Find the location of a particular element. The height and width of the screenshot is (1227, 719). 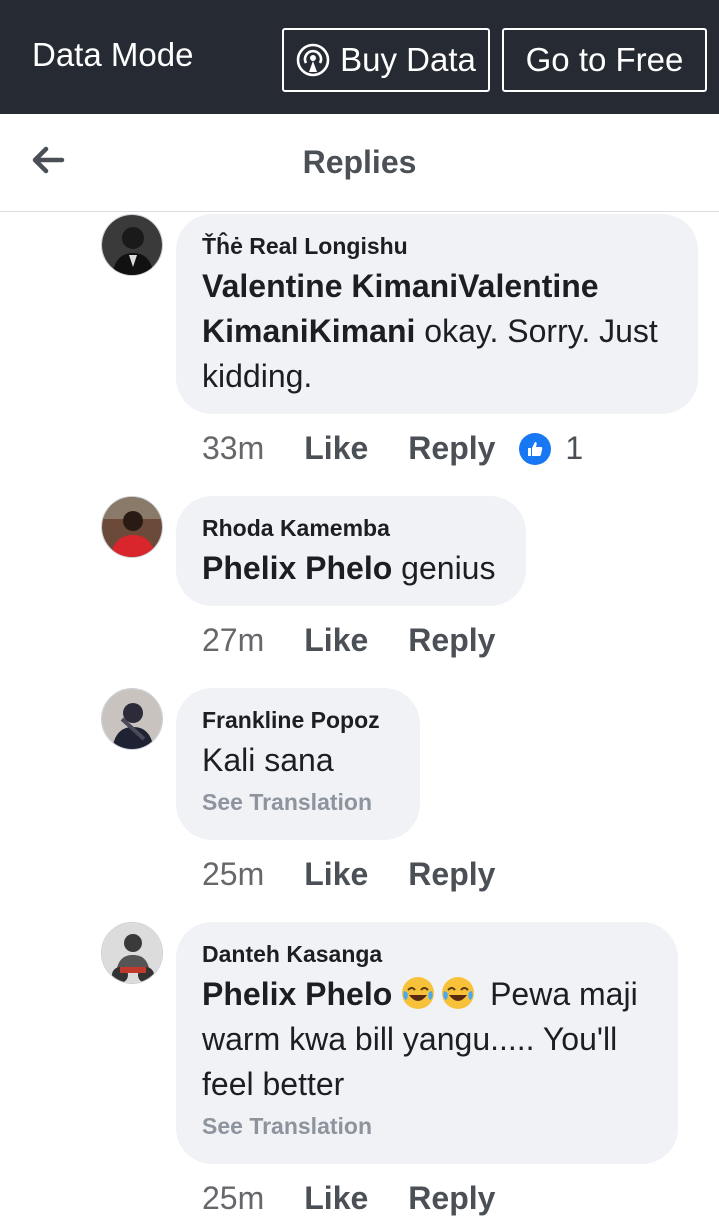

reaction-summary: 1 is located at coordinates (551, 448).